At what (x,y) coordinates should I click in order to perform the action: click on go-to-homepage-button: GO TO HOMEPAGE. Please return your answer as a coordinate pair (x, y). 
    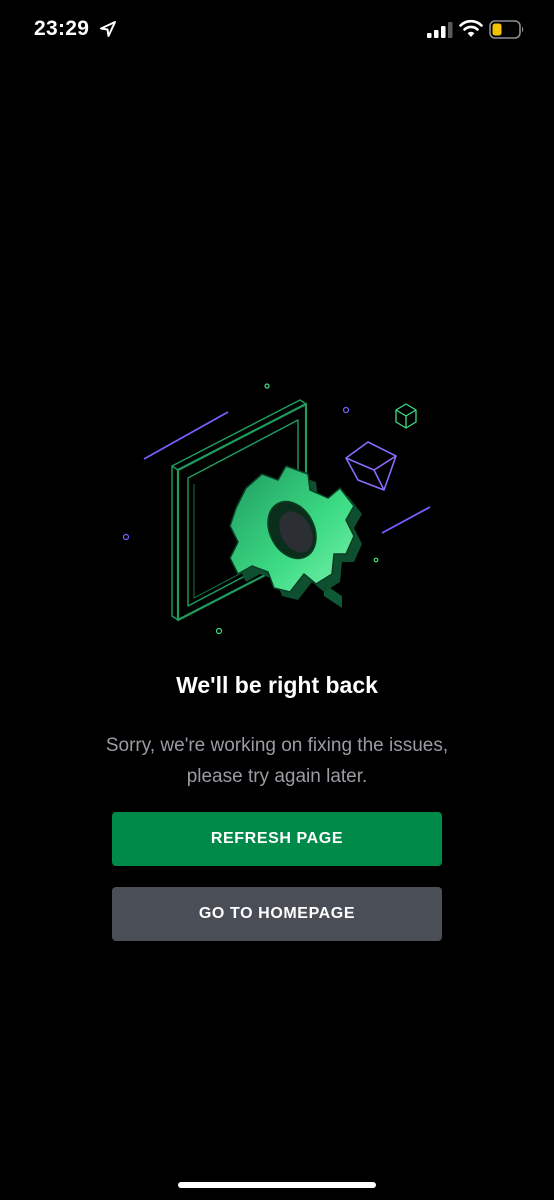
    Looking at the image, I should click on (277, 914).